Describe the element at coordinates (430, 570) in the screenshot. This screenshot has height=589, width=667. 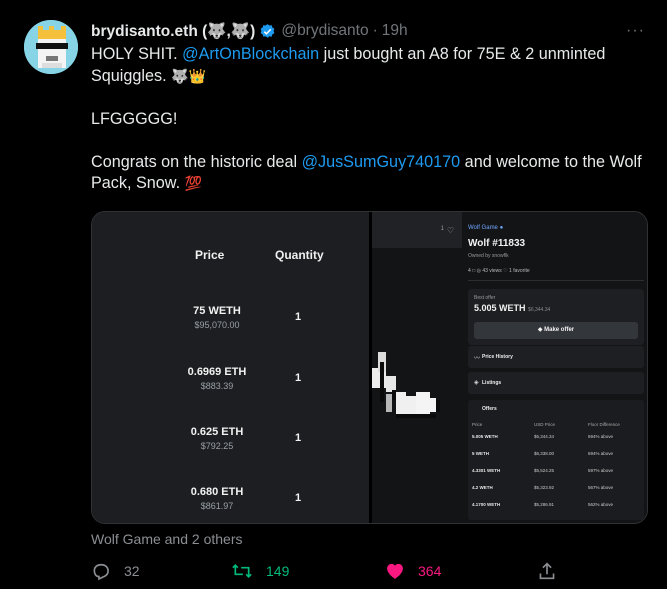
I see `like-count: 364` at that location.